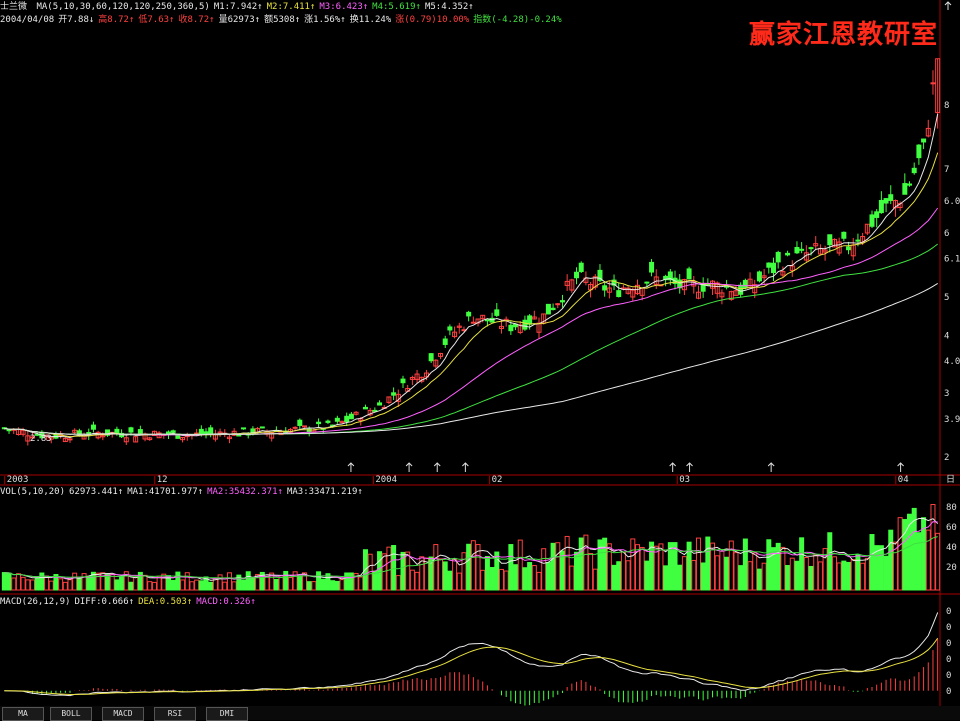  What do you see at coordinates (951, 548) in the screenshot?
I see `volume-axis-label: 40` at bounding box center [951, 548].